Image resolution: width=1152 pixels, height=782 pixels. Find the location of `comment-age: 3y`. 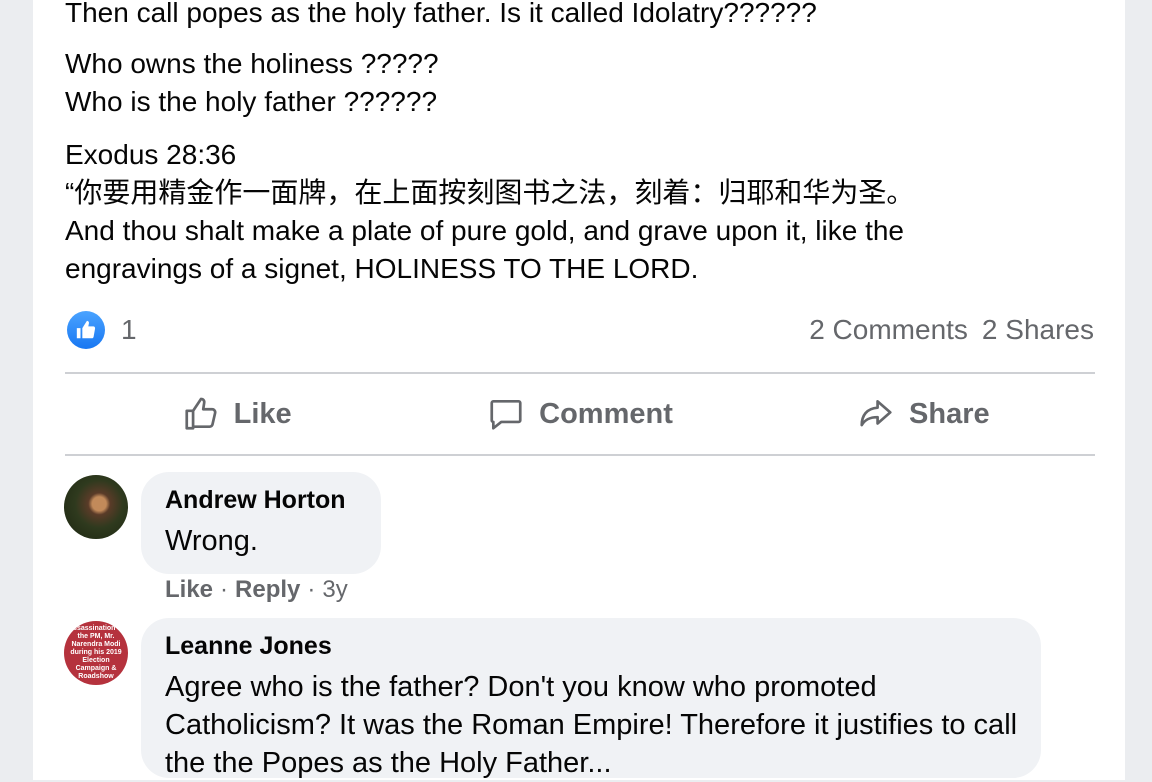

comment-age: 3y is located at coordinates (334, 590).